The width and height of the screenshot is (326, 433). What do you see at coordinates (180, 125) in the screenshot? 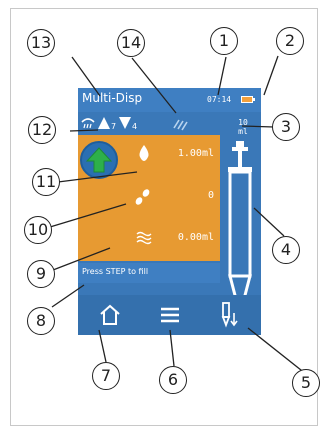
I see `sensor-icon` at bounding box center [180, 125].